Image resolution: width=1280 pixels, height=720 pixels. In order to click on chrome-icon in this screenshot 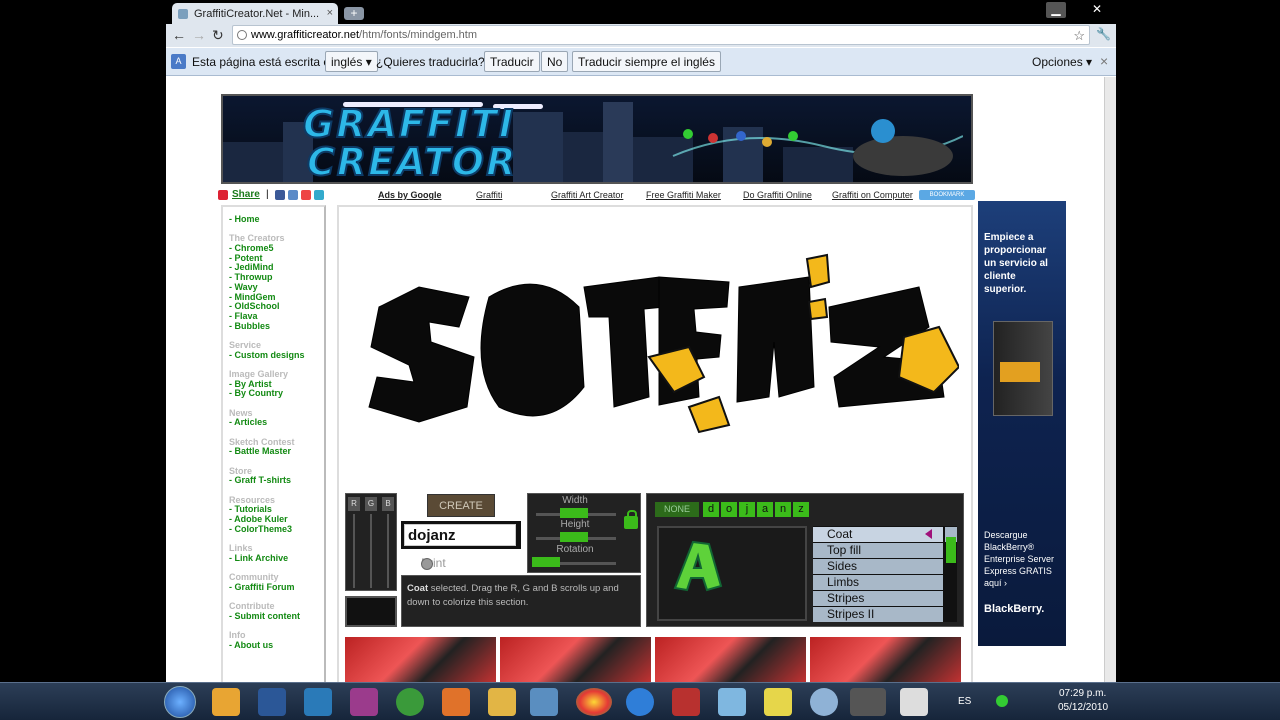, I will do `click(594, 702)`.